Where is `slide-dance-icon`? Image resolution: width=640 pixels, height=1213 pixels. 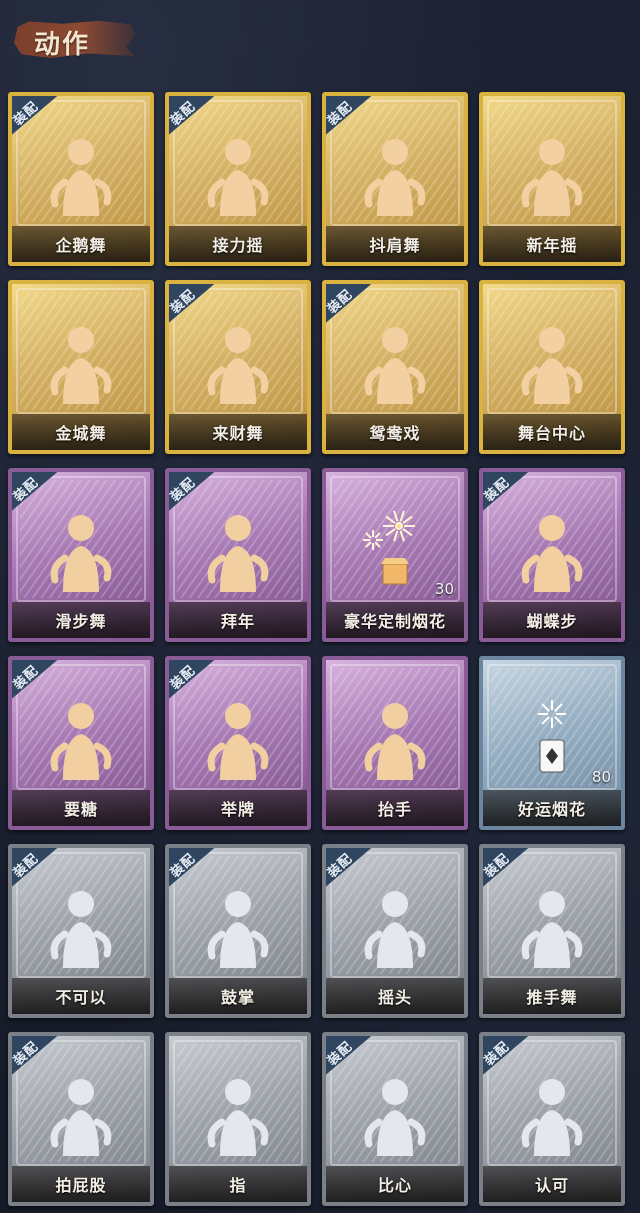 slide-dance-icon is located at coordinates (81, 551).